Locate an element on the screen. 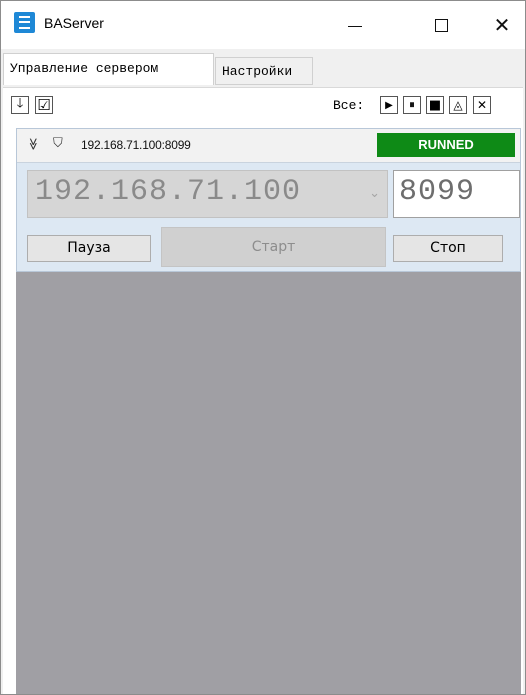 This screenshot has height=695, width=526. select-all-button: ☑ is located at coordinates (44, 105).